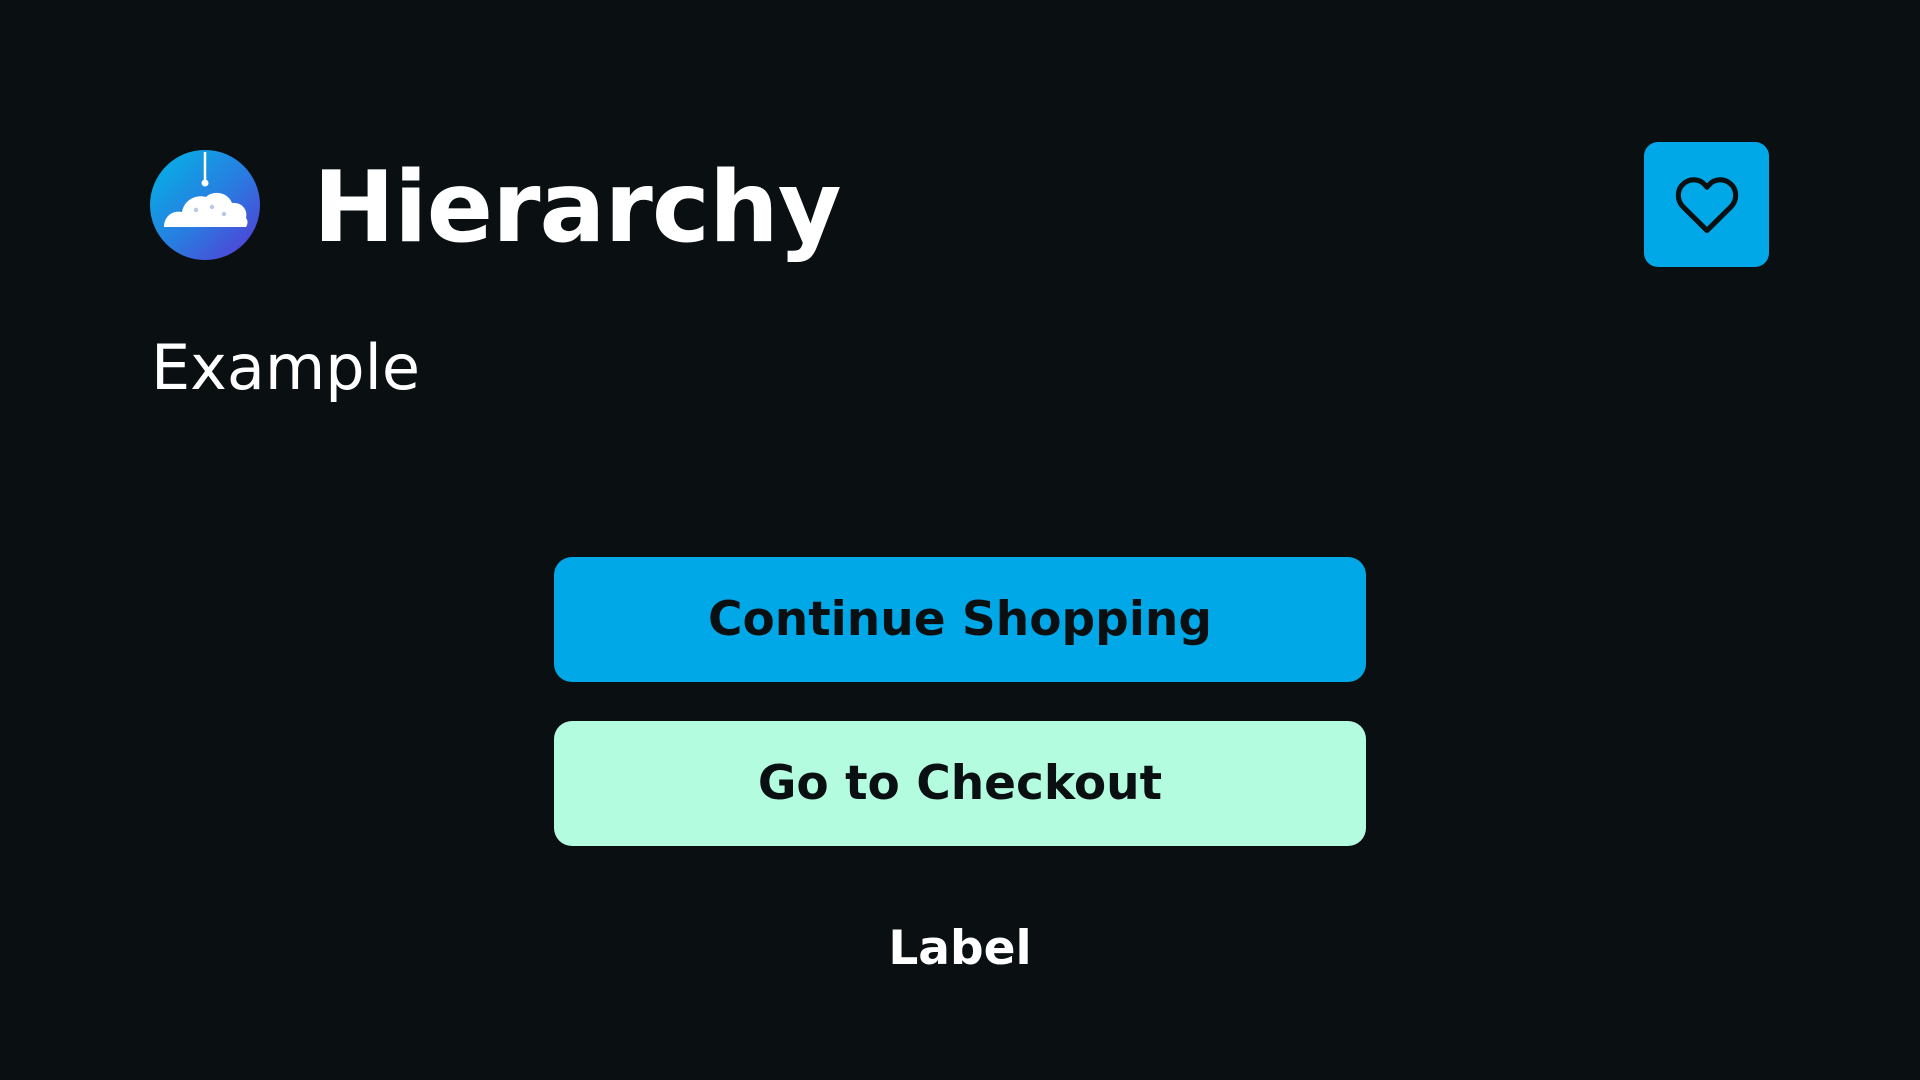 This screenshot has height=1080, width=1920. I want to click on app-logo, so click(205, 205).